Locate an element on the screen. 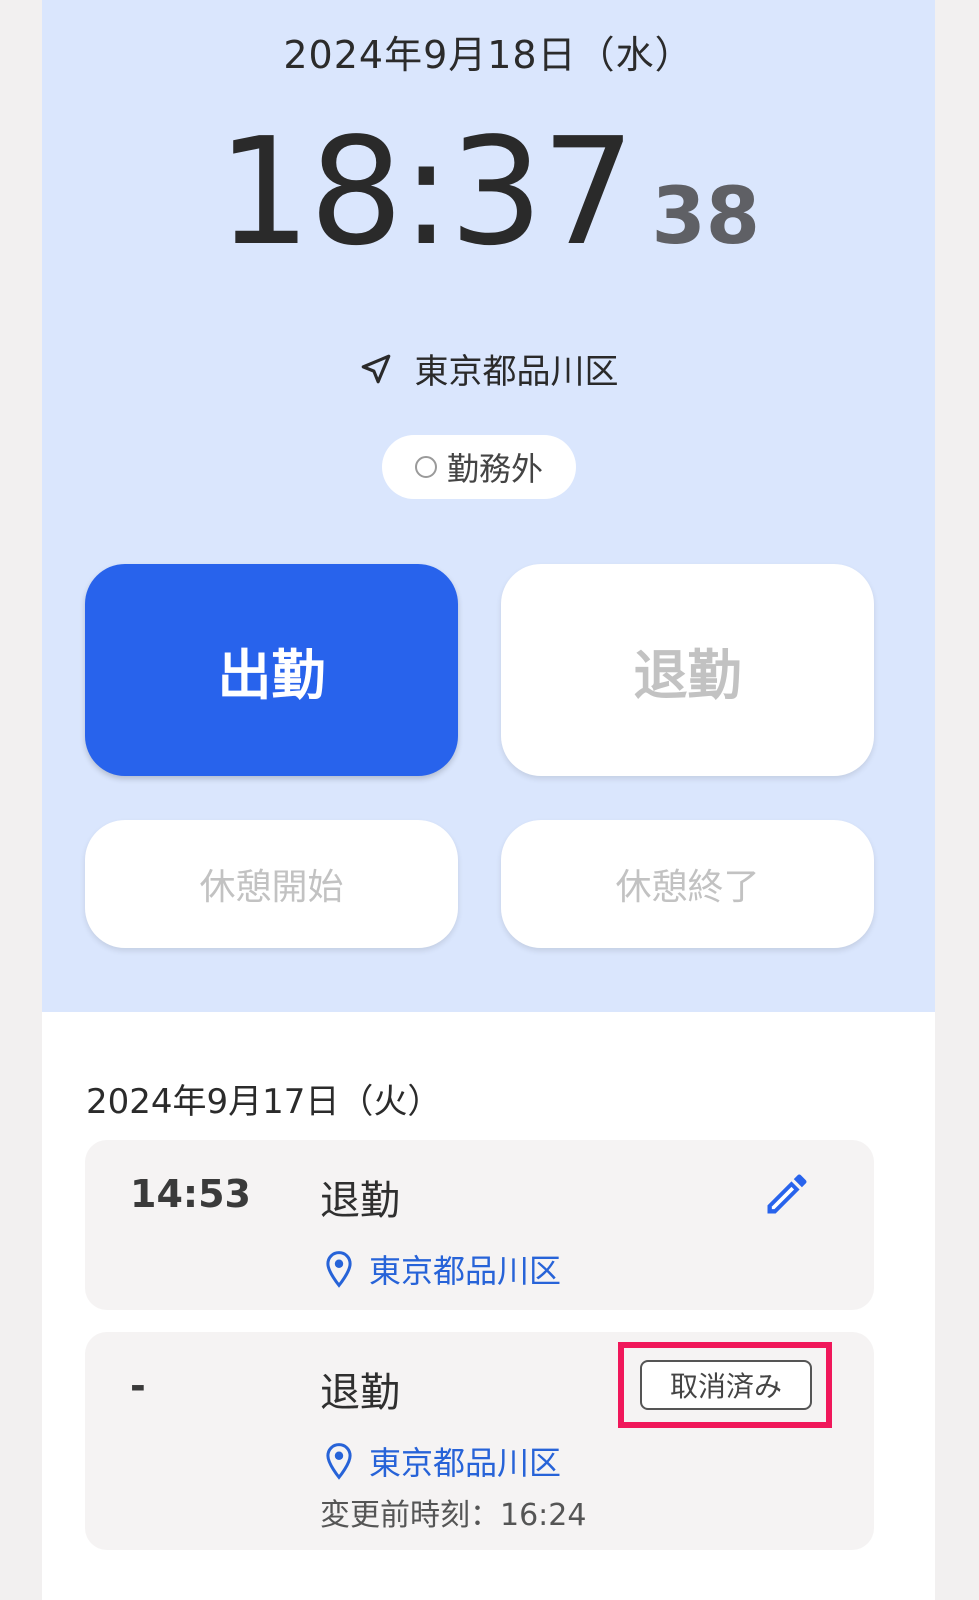 Image resolution: width=979 pixels, height=1600 pixels. status-circle-icon is located at coordinates (425, 467).